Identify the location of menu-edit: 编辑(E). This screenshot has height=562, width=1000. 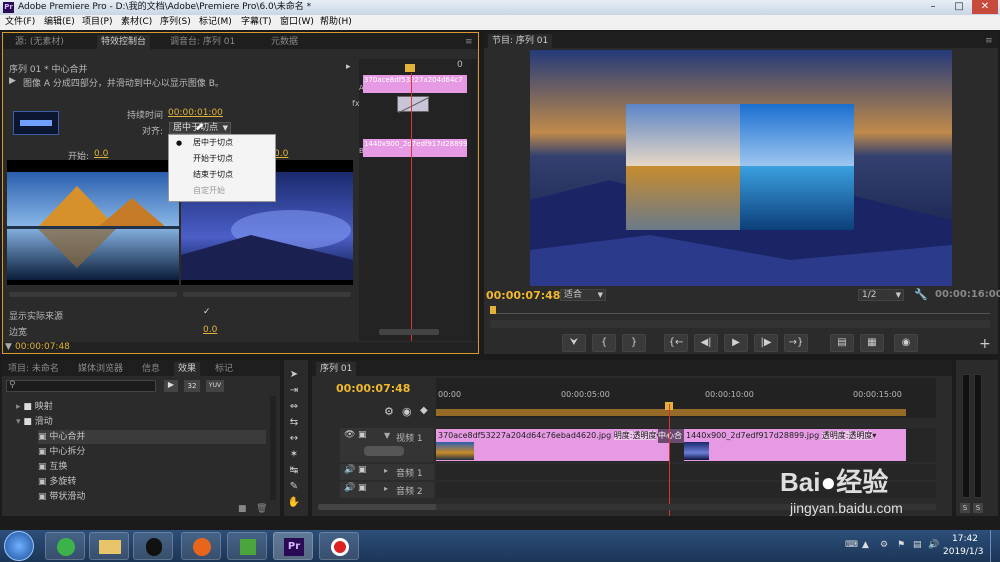
(59, 22).